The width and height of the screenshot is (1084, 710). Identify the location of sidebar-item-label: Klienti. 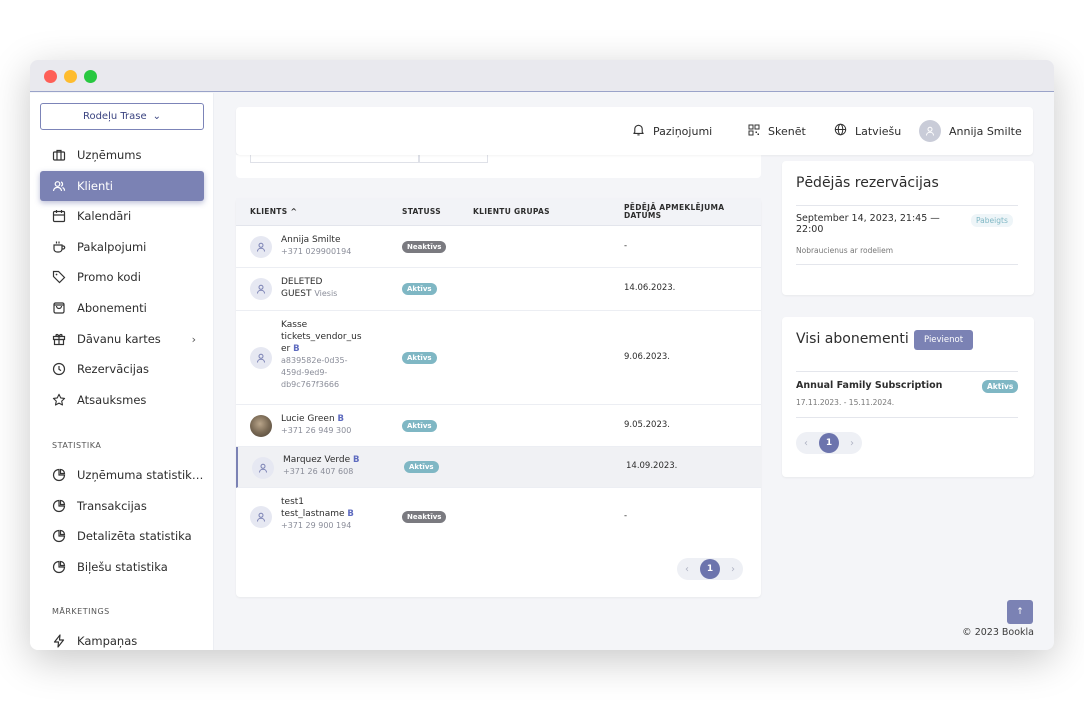
(95, 186).